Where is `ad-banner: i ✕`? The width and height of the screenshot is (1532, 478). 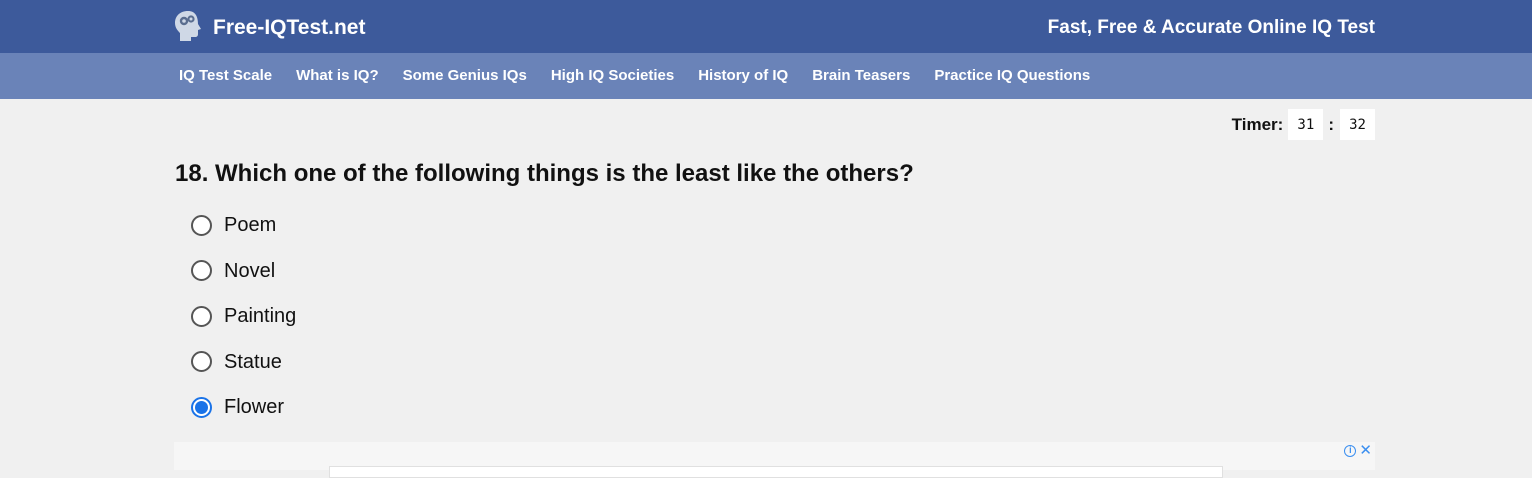 ad-banner: i ✕ is located at coordinates (774, 460).